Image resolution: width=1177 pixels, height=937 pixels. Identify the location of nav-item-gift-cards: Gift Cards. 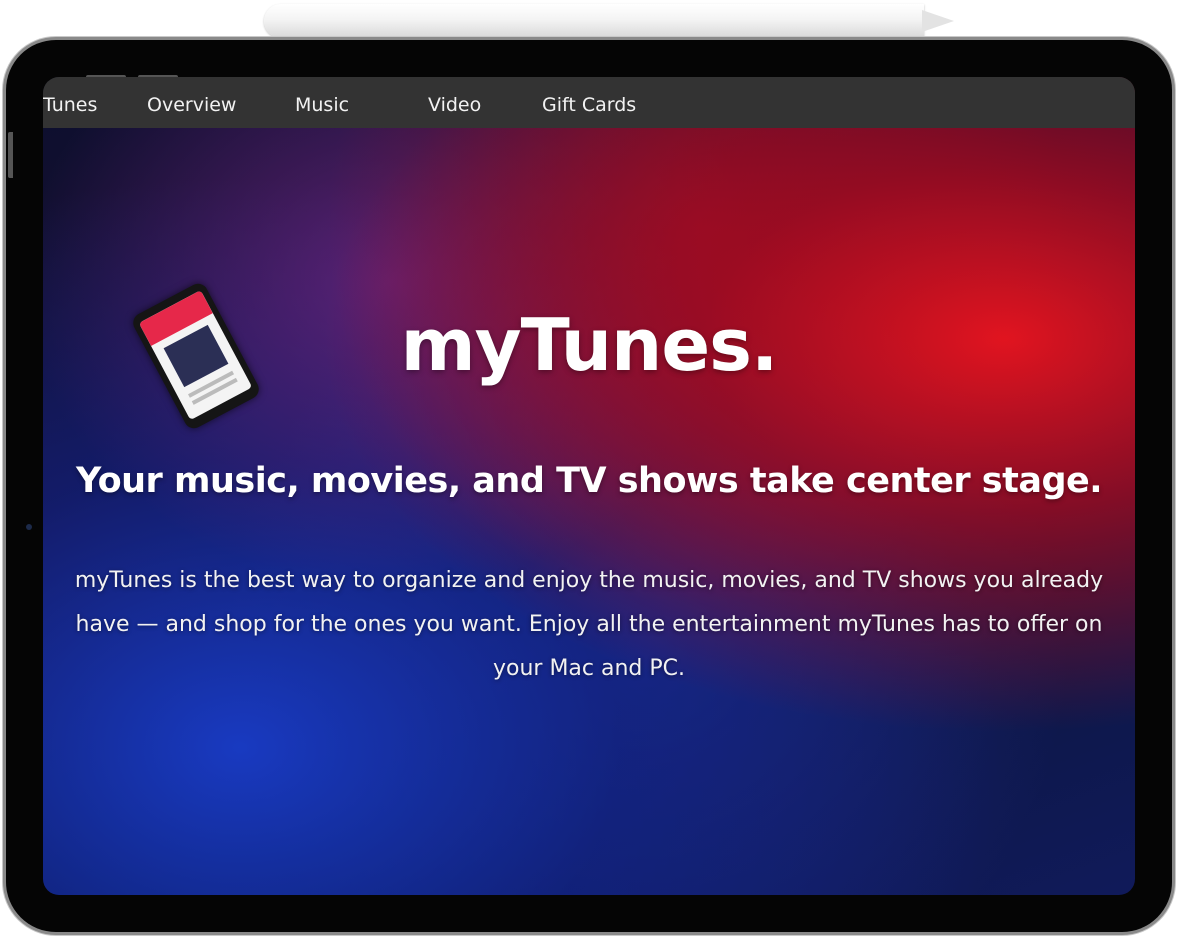
(589, 102).